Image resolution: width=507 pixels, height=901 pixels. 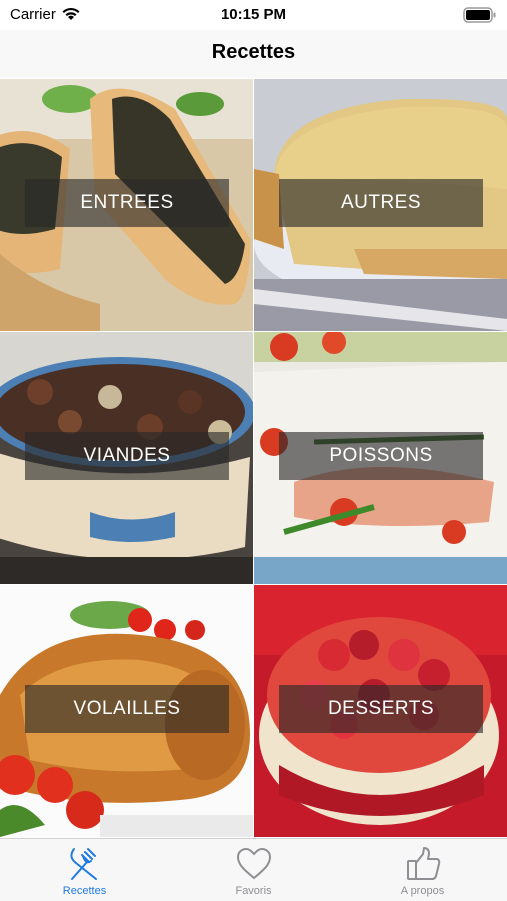 I want to click on tab-favoris: Favoris, so click(x=253, y=870).